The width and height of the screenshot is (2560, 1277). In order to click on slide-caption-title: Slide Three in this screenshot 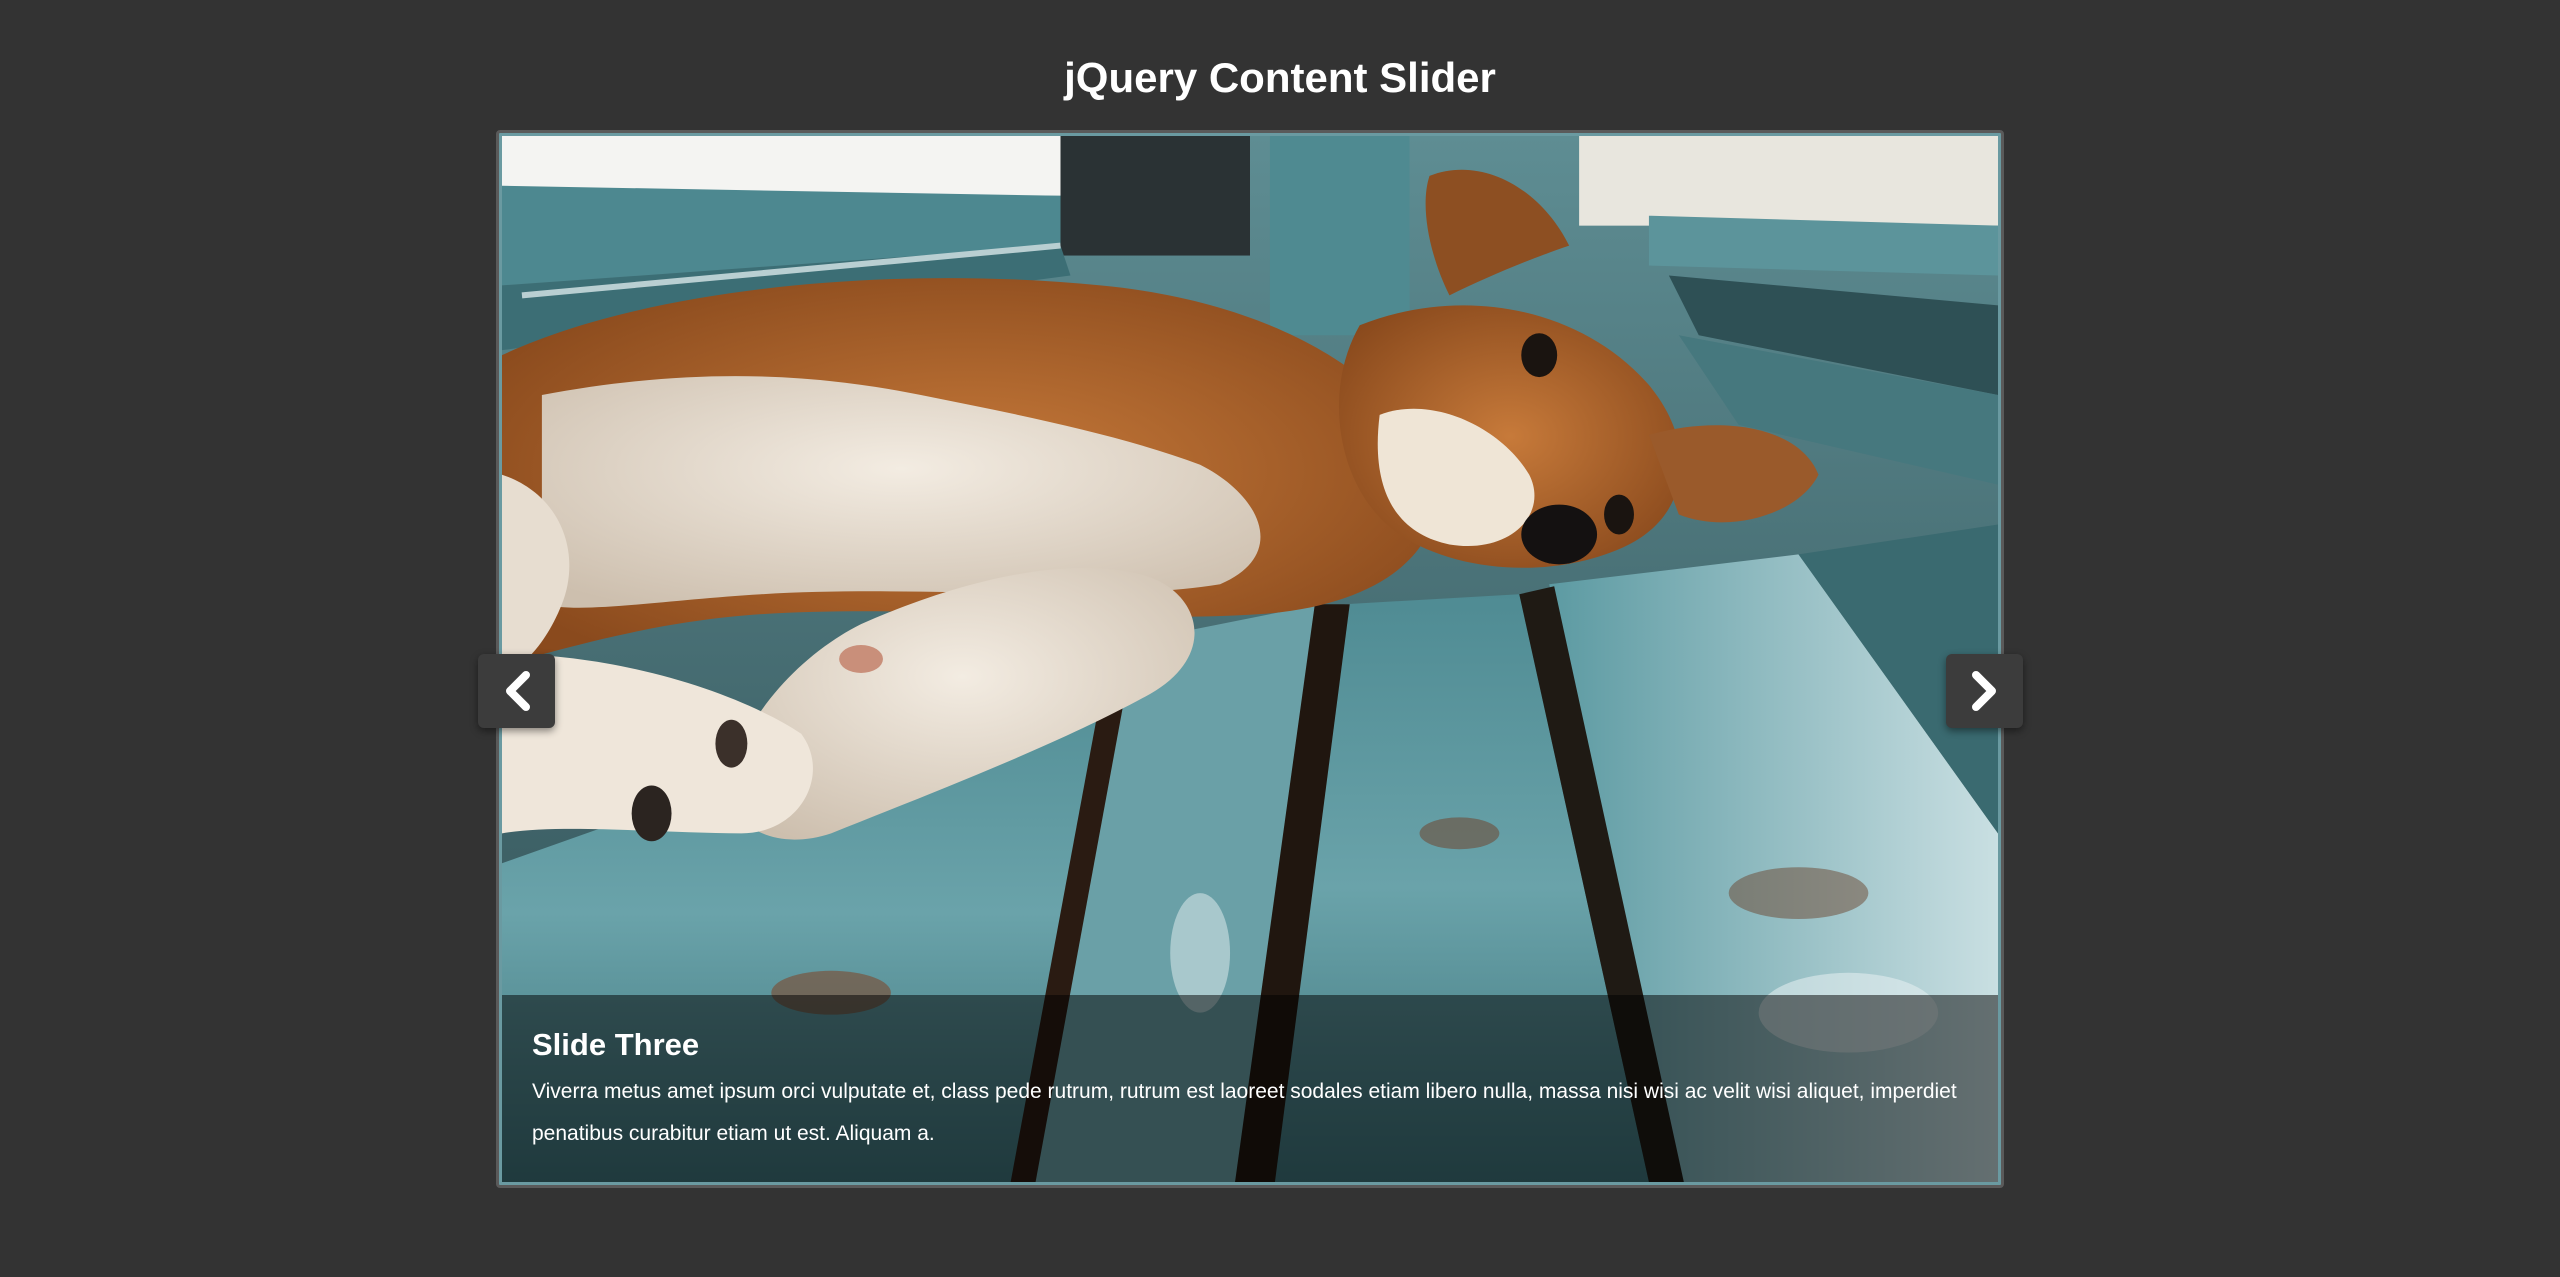, I will do `click(616, 1044)`.